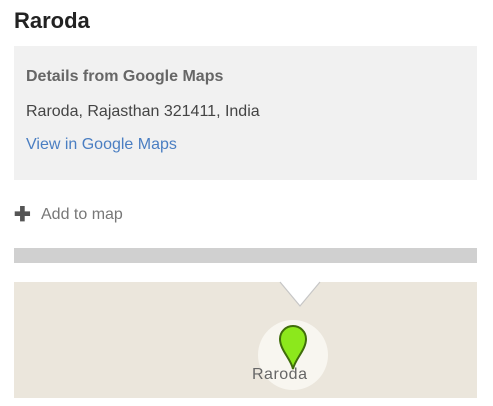 This screenshot has height=406, width=493. I want to click on plus-icon: ✚, so click(22, 215).